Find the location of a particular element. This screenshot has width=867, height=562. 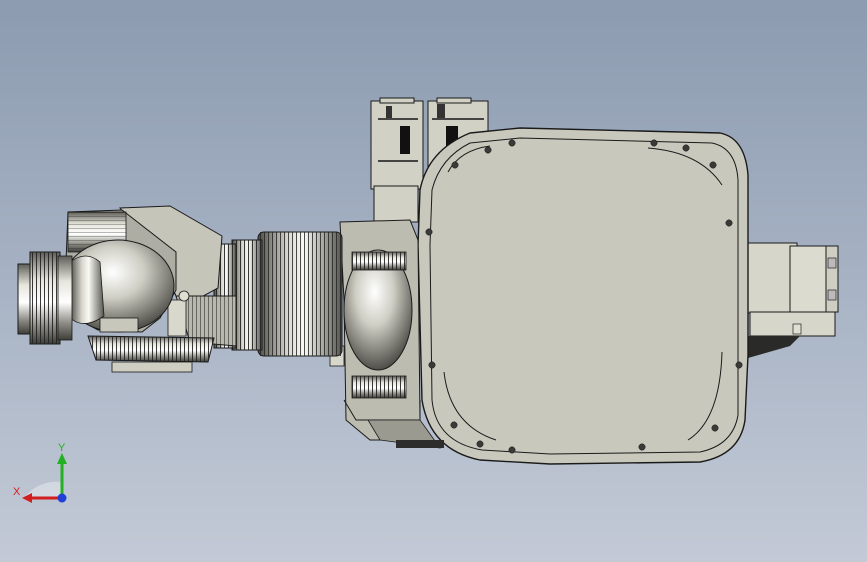

x-axis-label: X is located at coordinates (17, 492).